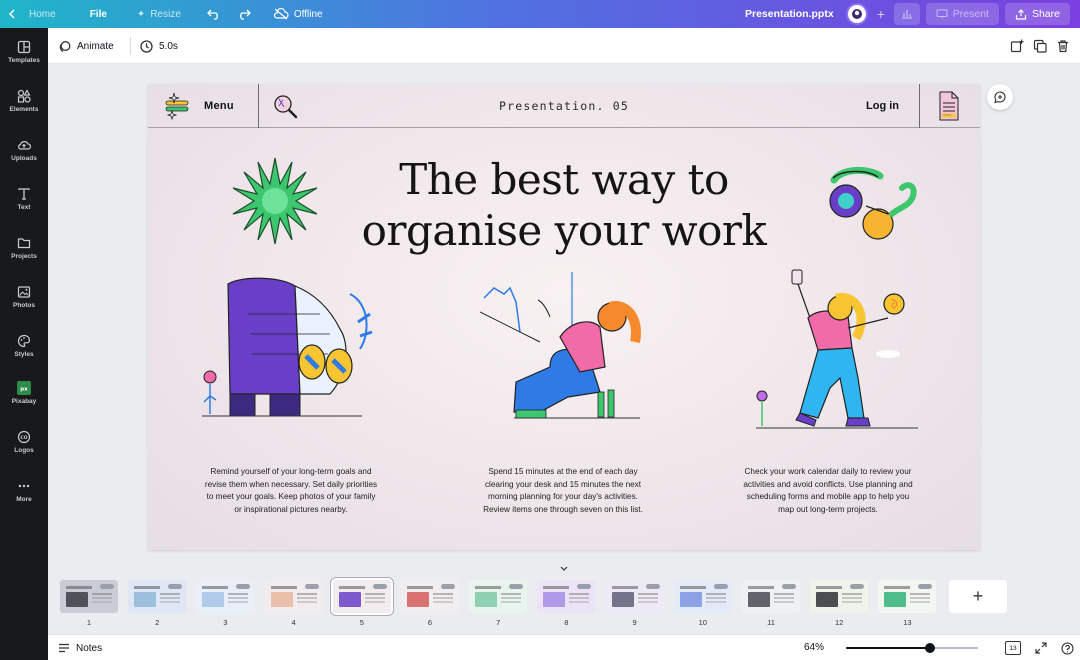 The width and height of the screenshot is (1080, 660). I want to click on share-label: Share, so click(1045, 14).